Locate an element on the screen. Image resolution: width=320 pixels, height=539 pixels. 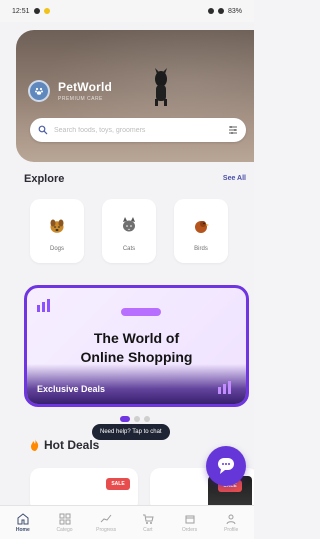
wifi-icon is located at coordinates (220, 11).